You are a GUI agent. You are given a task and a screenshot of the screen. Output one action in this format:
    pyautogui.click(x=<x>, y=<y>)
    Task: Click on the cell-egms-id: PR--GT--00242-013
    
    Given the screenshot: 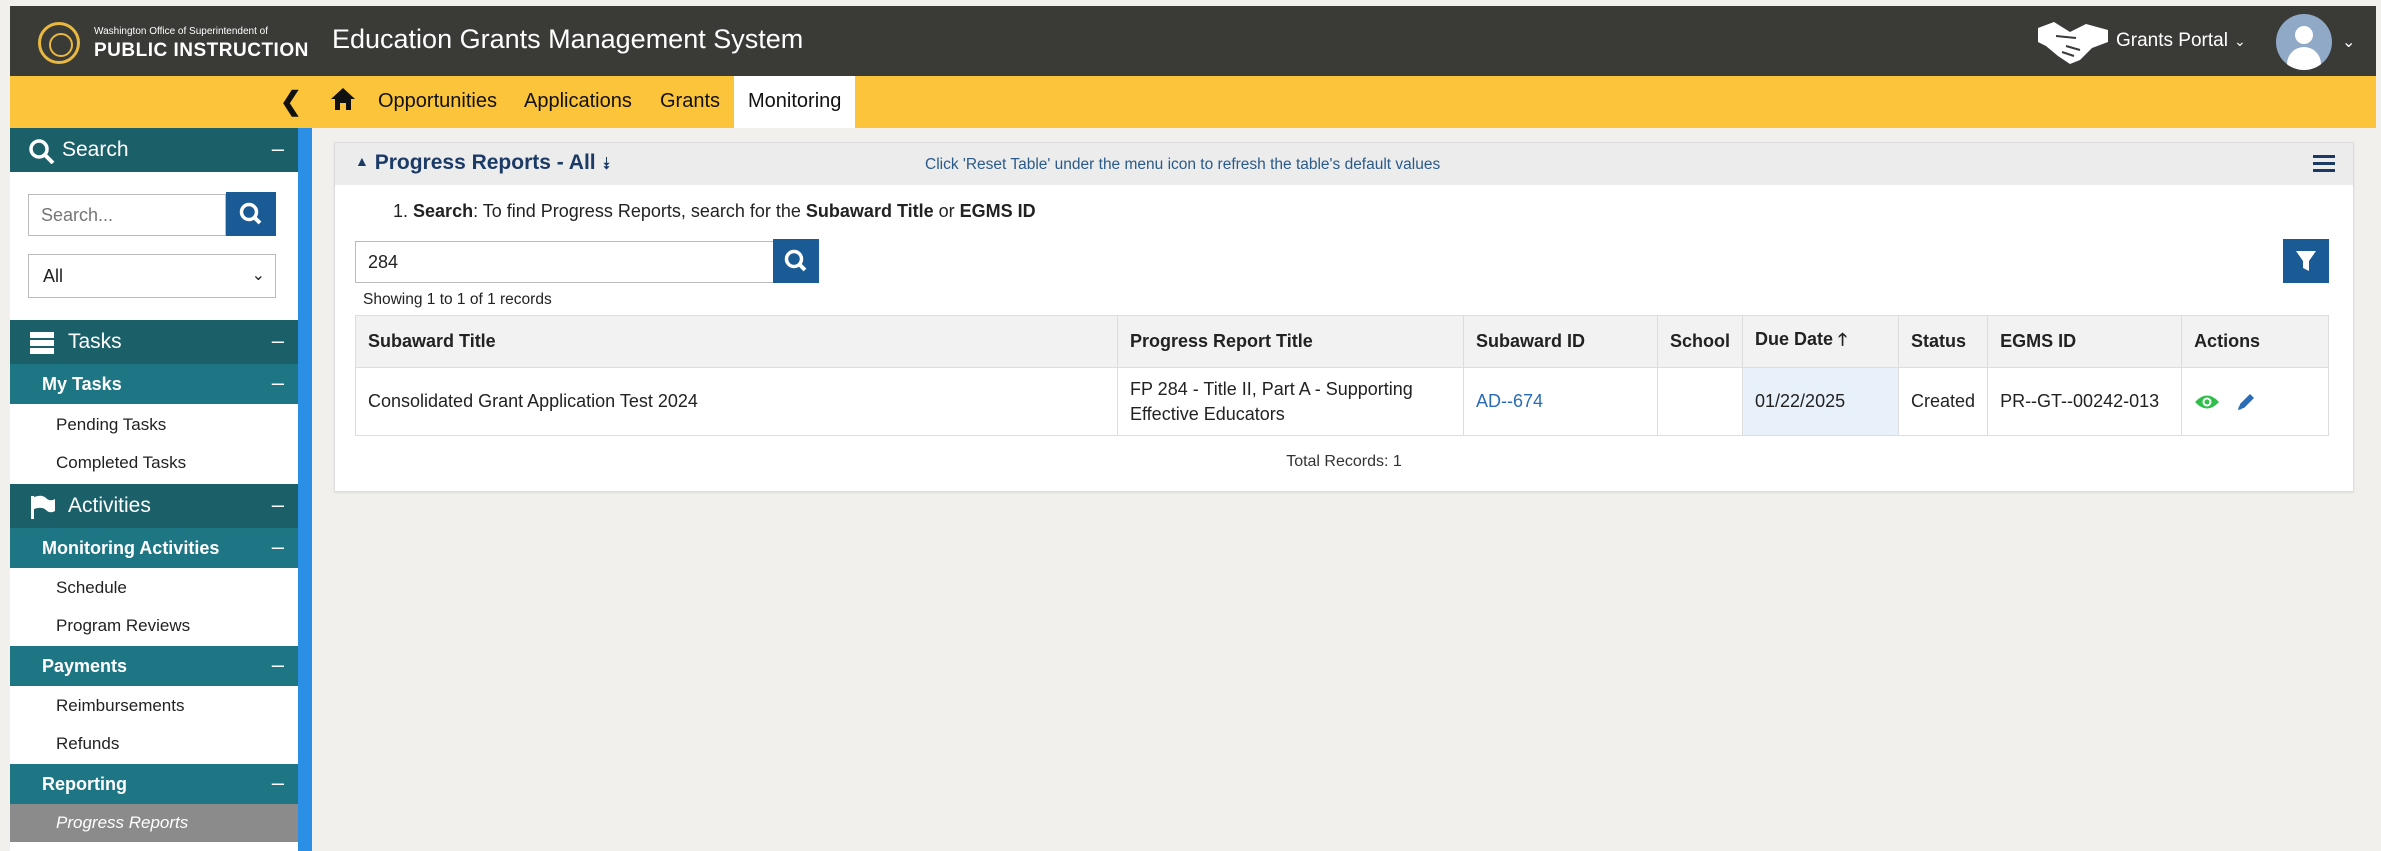 What is the action you would take?
    pyautogui.click(x=2085, y=401)
    